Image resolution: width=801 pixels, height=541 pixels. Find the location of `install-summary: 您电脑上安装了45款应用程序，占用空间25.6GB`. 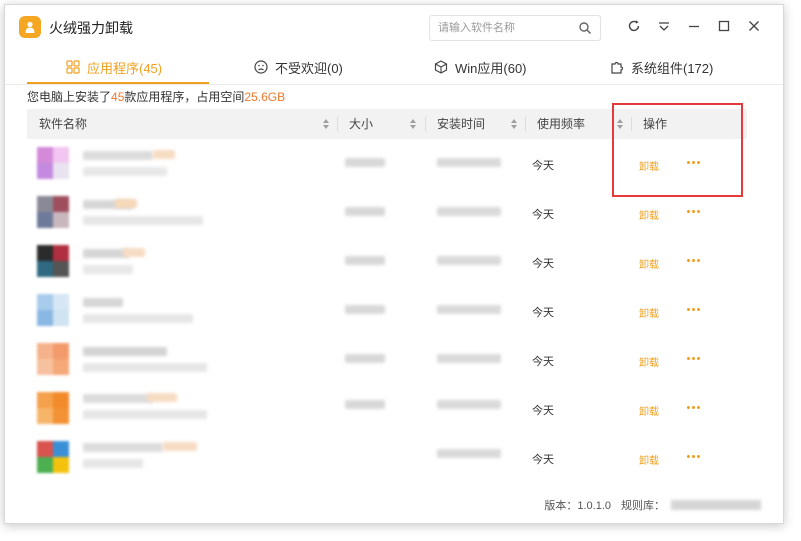

install-summary: 您电脑上安装了45款应用程序，占用空间25.6GB is located at coordinates (156, 96).